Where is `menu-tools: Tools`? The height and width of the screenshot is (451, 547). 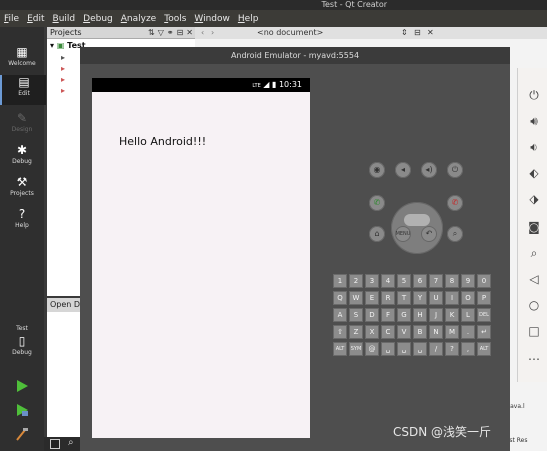 menu-tools: Tools is located at coordinates (175, 19).